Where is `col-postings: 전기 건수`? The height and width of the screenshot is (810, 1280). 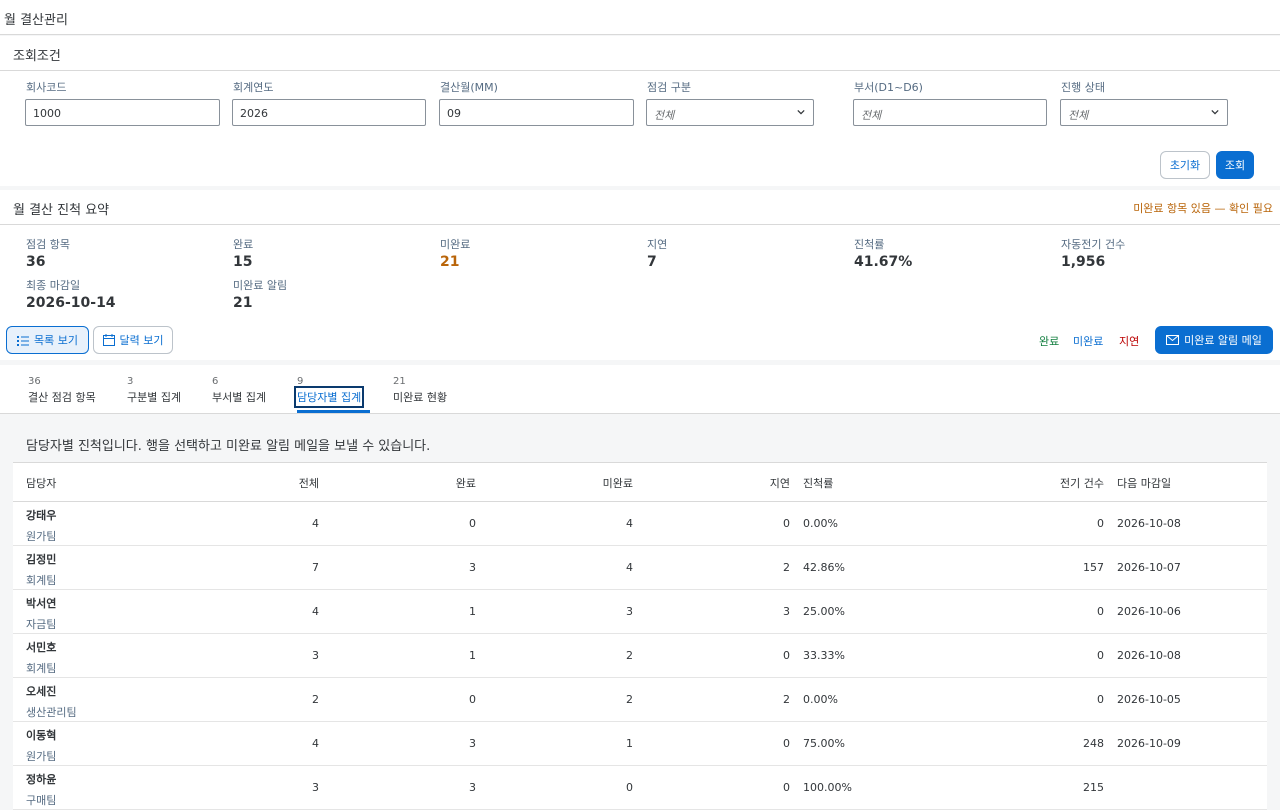 col-postings: 전기 건수 is located at coordinates (1053, 483).